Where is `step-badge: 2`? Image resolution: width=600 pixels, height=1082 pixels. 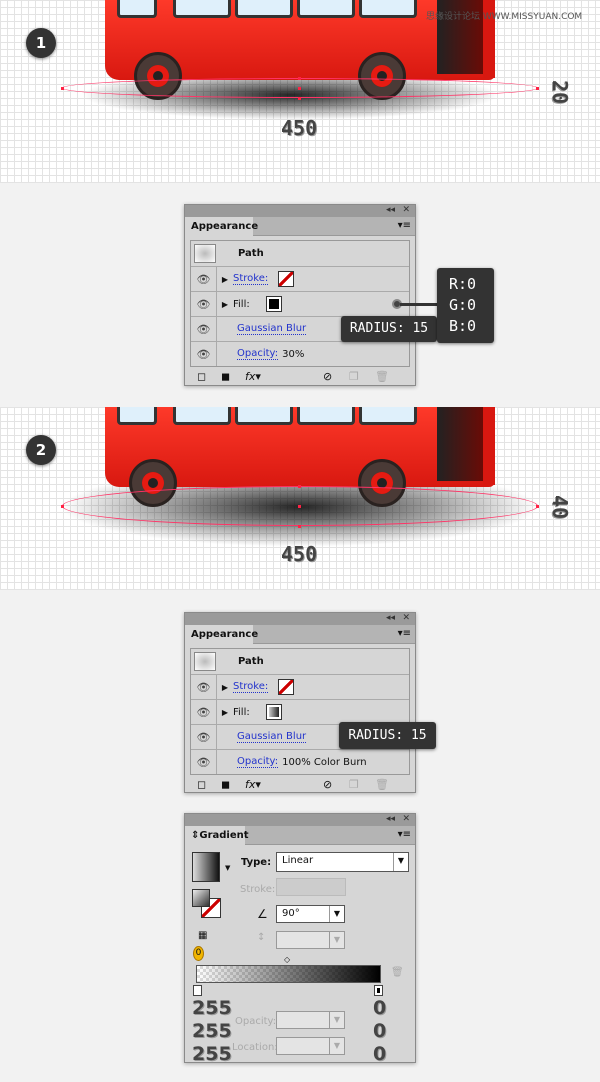
step-badge: 2 is located at coordinates (41, 450).